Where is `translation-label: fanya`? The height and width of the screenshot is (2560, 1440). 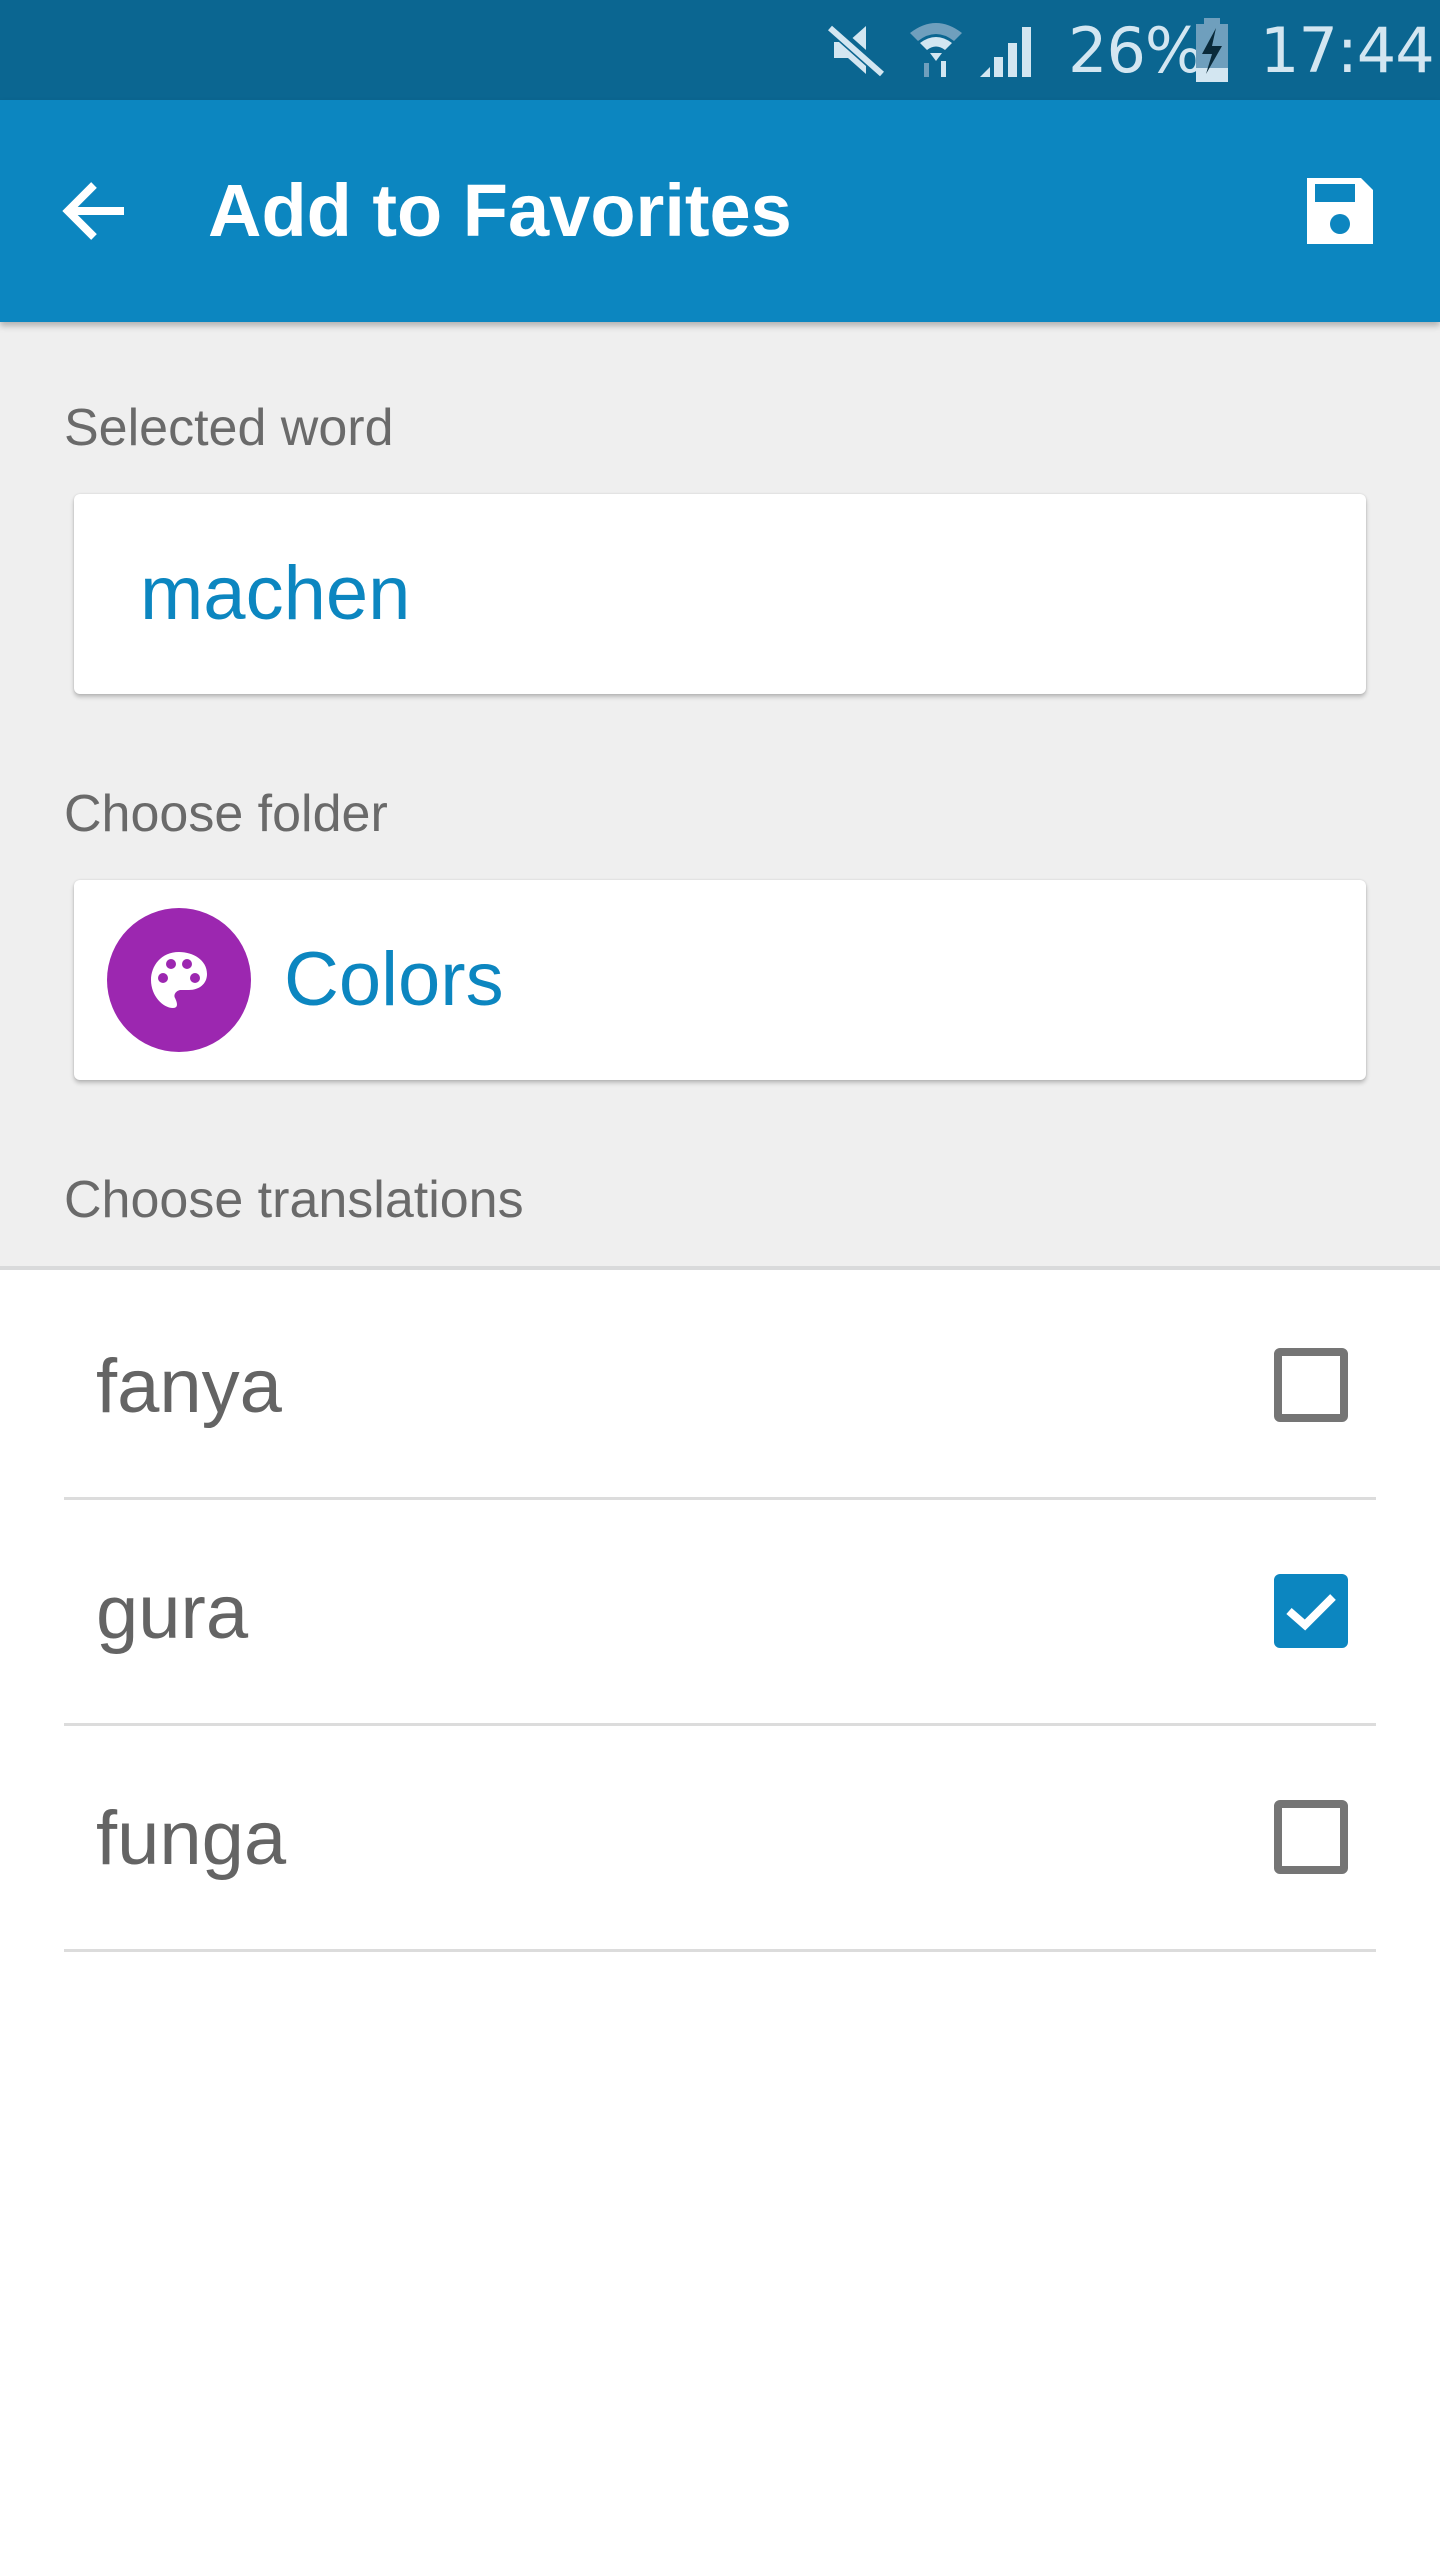 translation-label: fanya is located at coordinates (189, 1386).